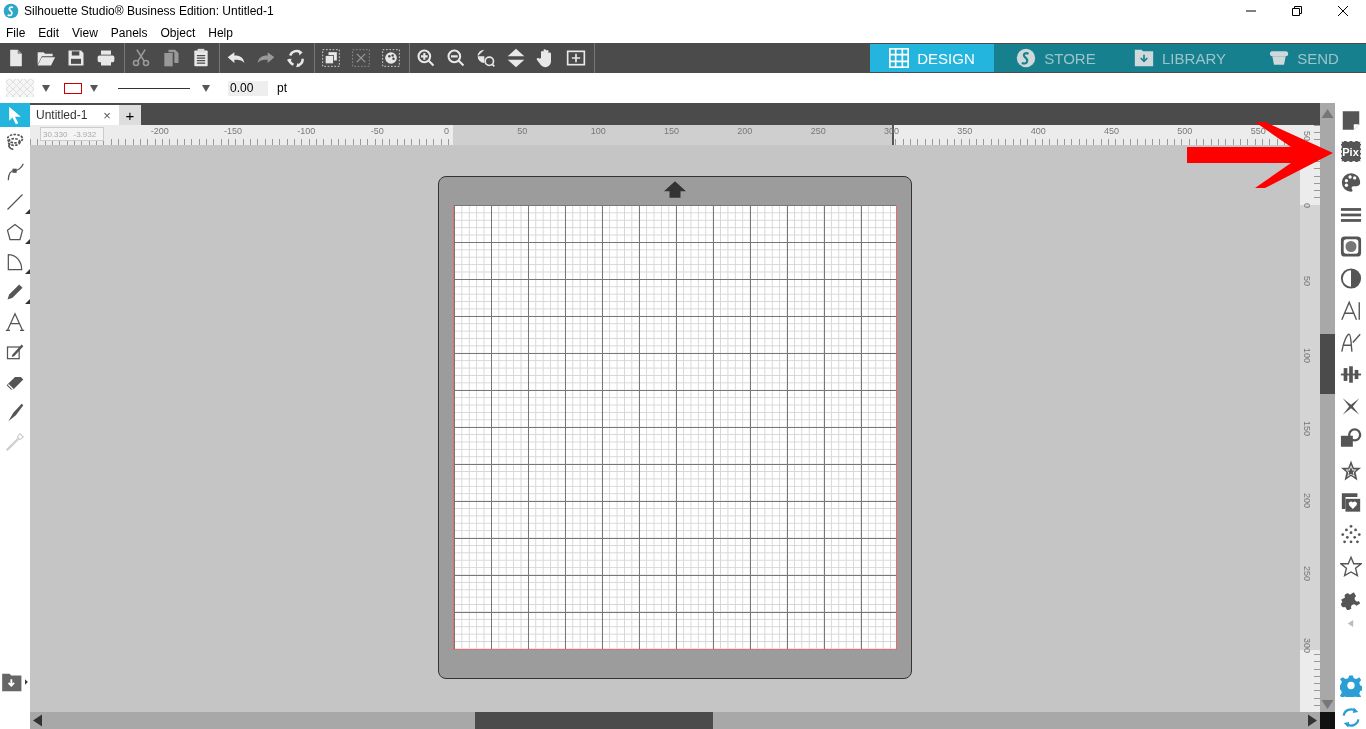 This screenshot has width=1366, height=729. I want to click on menu-item: Object, so click(178, 32).